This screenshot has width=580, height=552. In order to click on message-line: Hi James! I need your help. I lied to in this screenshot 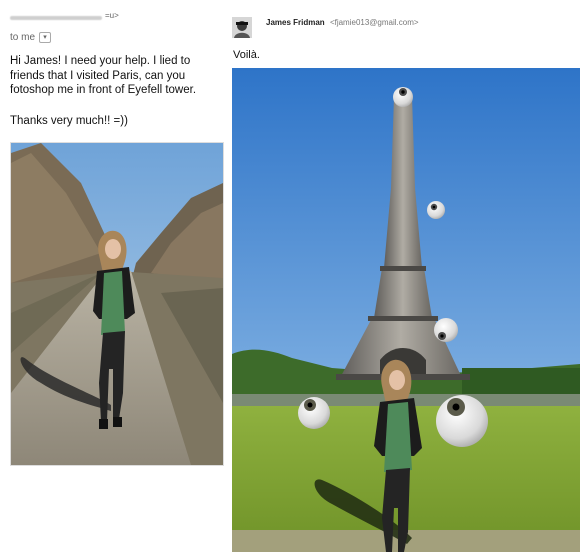, I will do `click(100, 61)`.